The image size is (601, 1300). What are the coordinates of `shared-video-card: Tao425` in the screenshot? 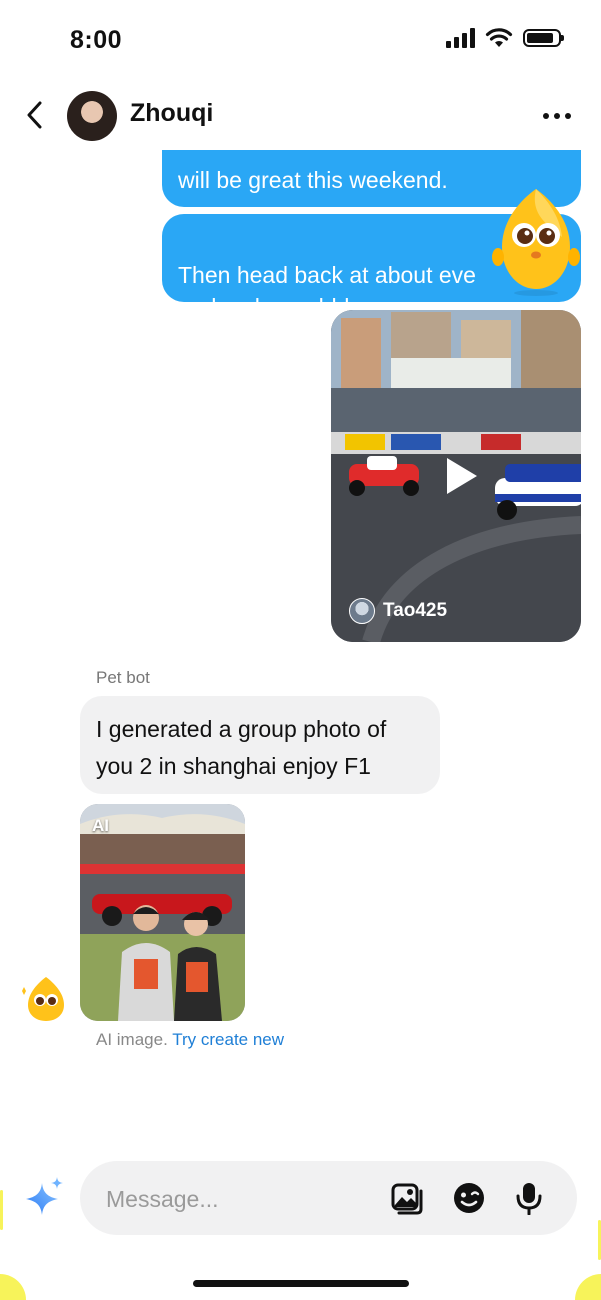 It's located at (456, 476).